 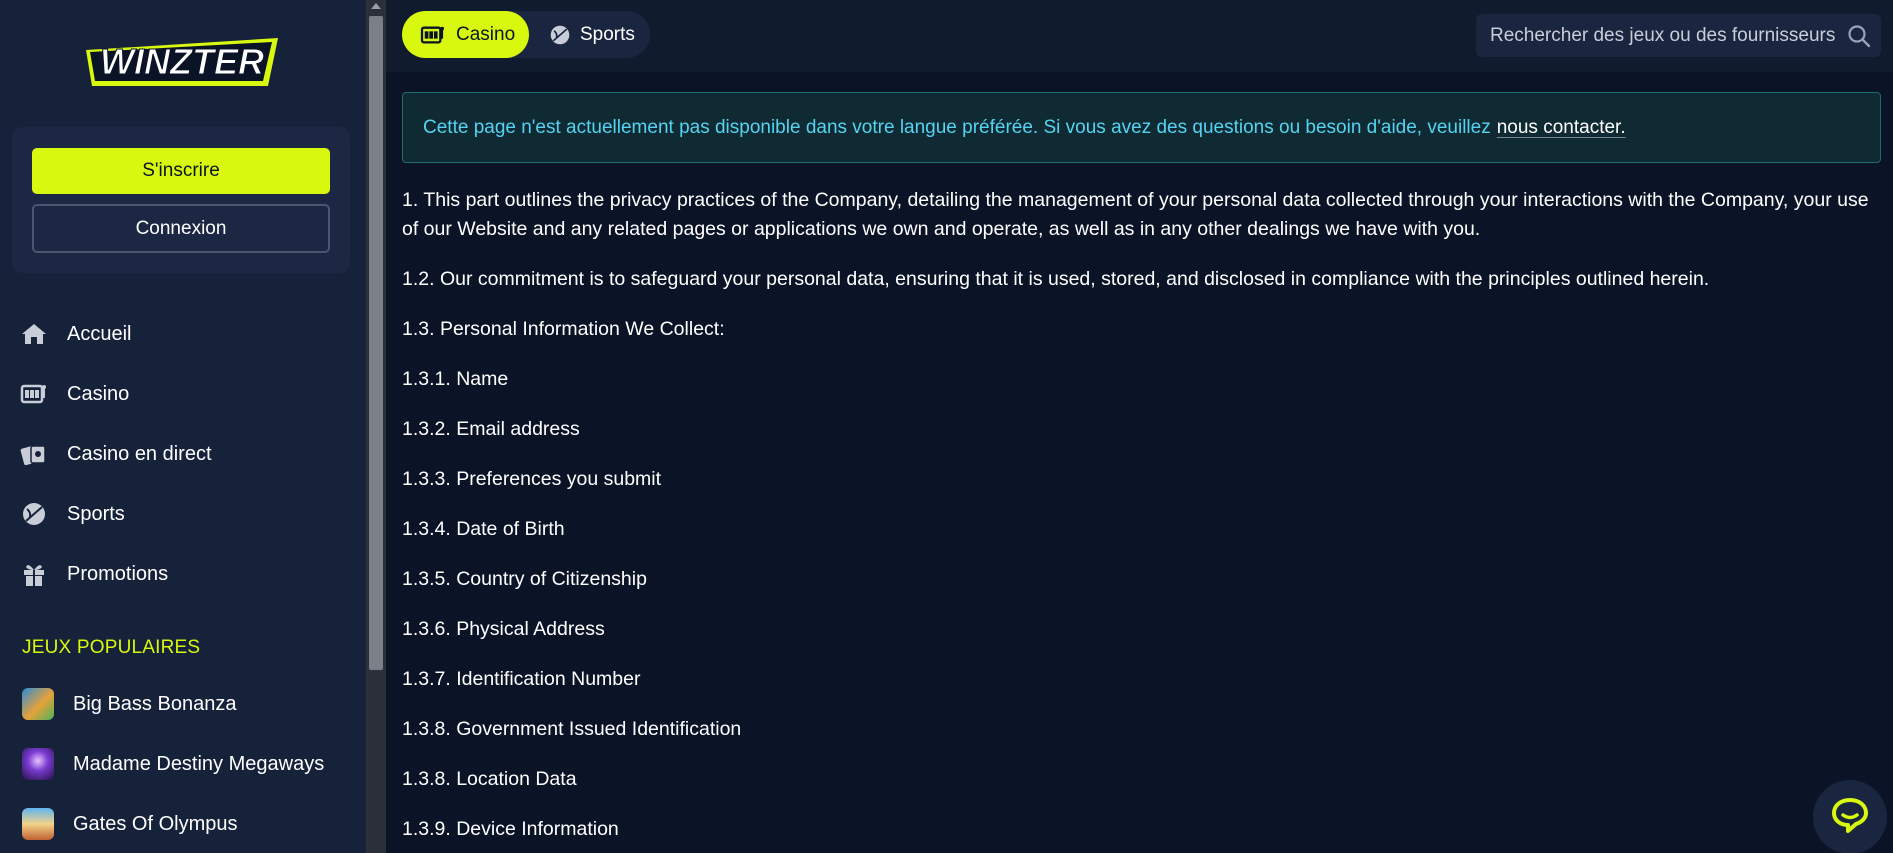 What do you see at coordinates (155, 823) in the screenshot?
I see `game-label: Gates Of Olympus` at bounding box center [155, 823].